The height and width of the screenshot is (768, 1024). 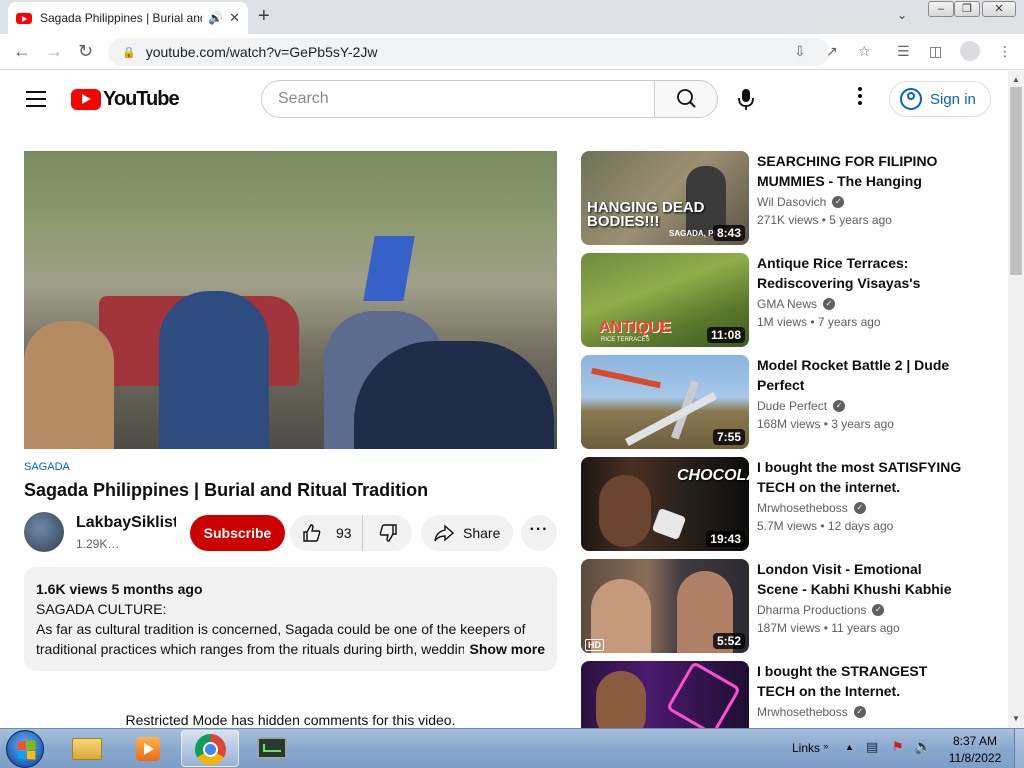 I want to click on voice-search-button, so click(x=746, y=99).